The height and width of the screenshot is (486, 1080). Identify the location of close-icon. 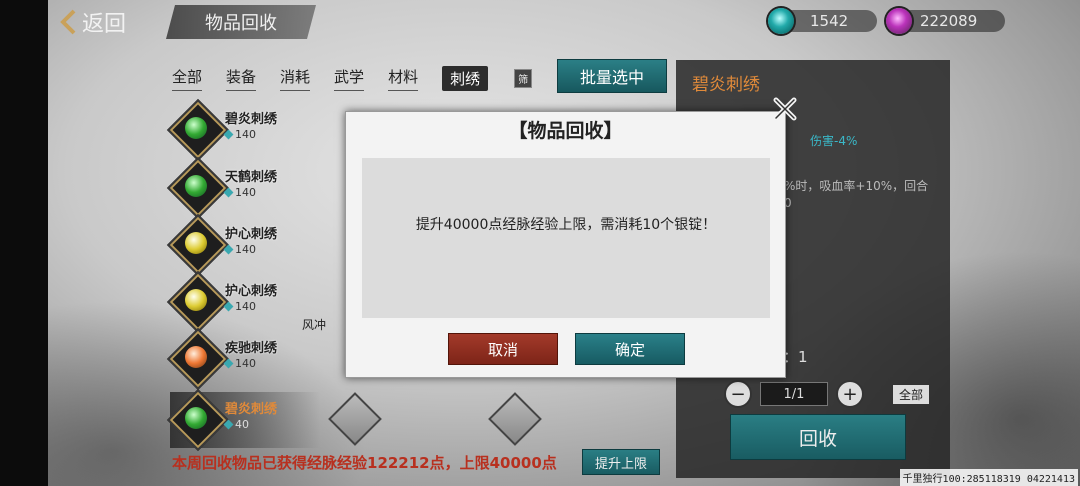
(785, 109).